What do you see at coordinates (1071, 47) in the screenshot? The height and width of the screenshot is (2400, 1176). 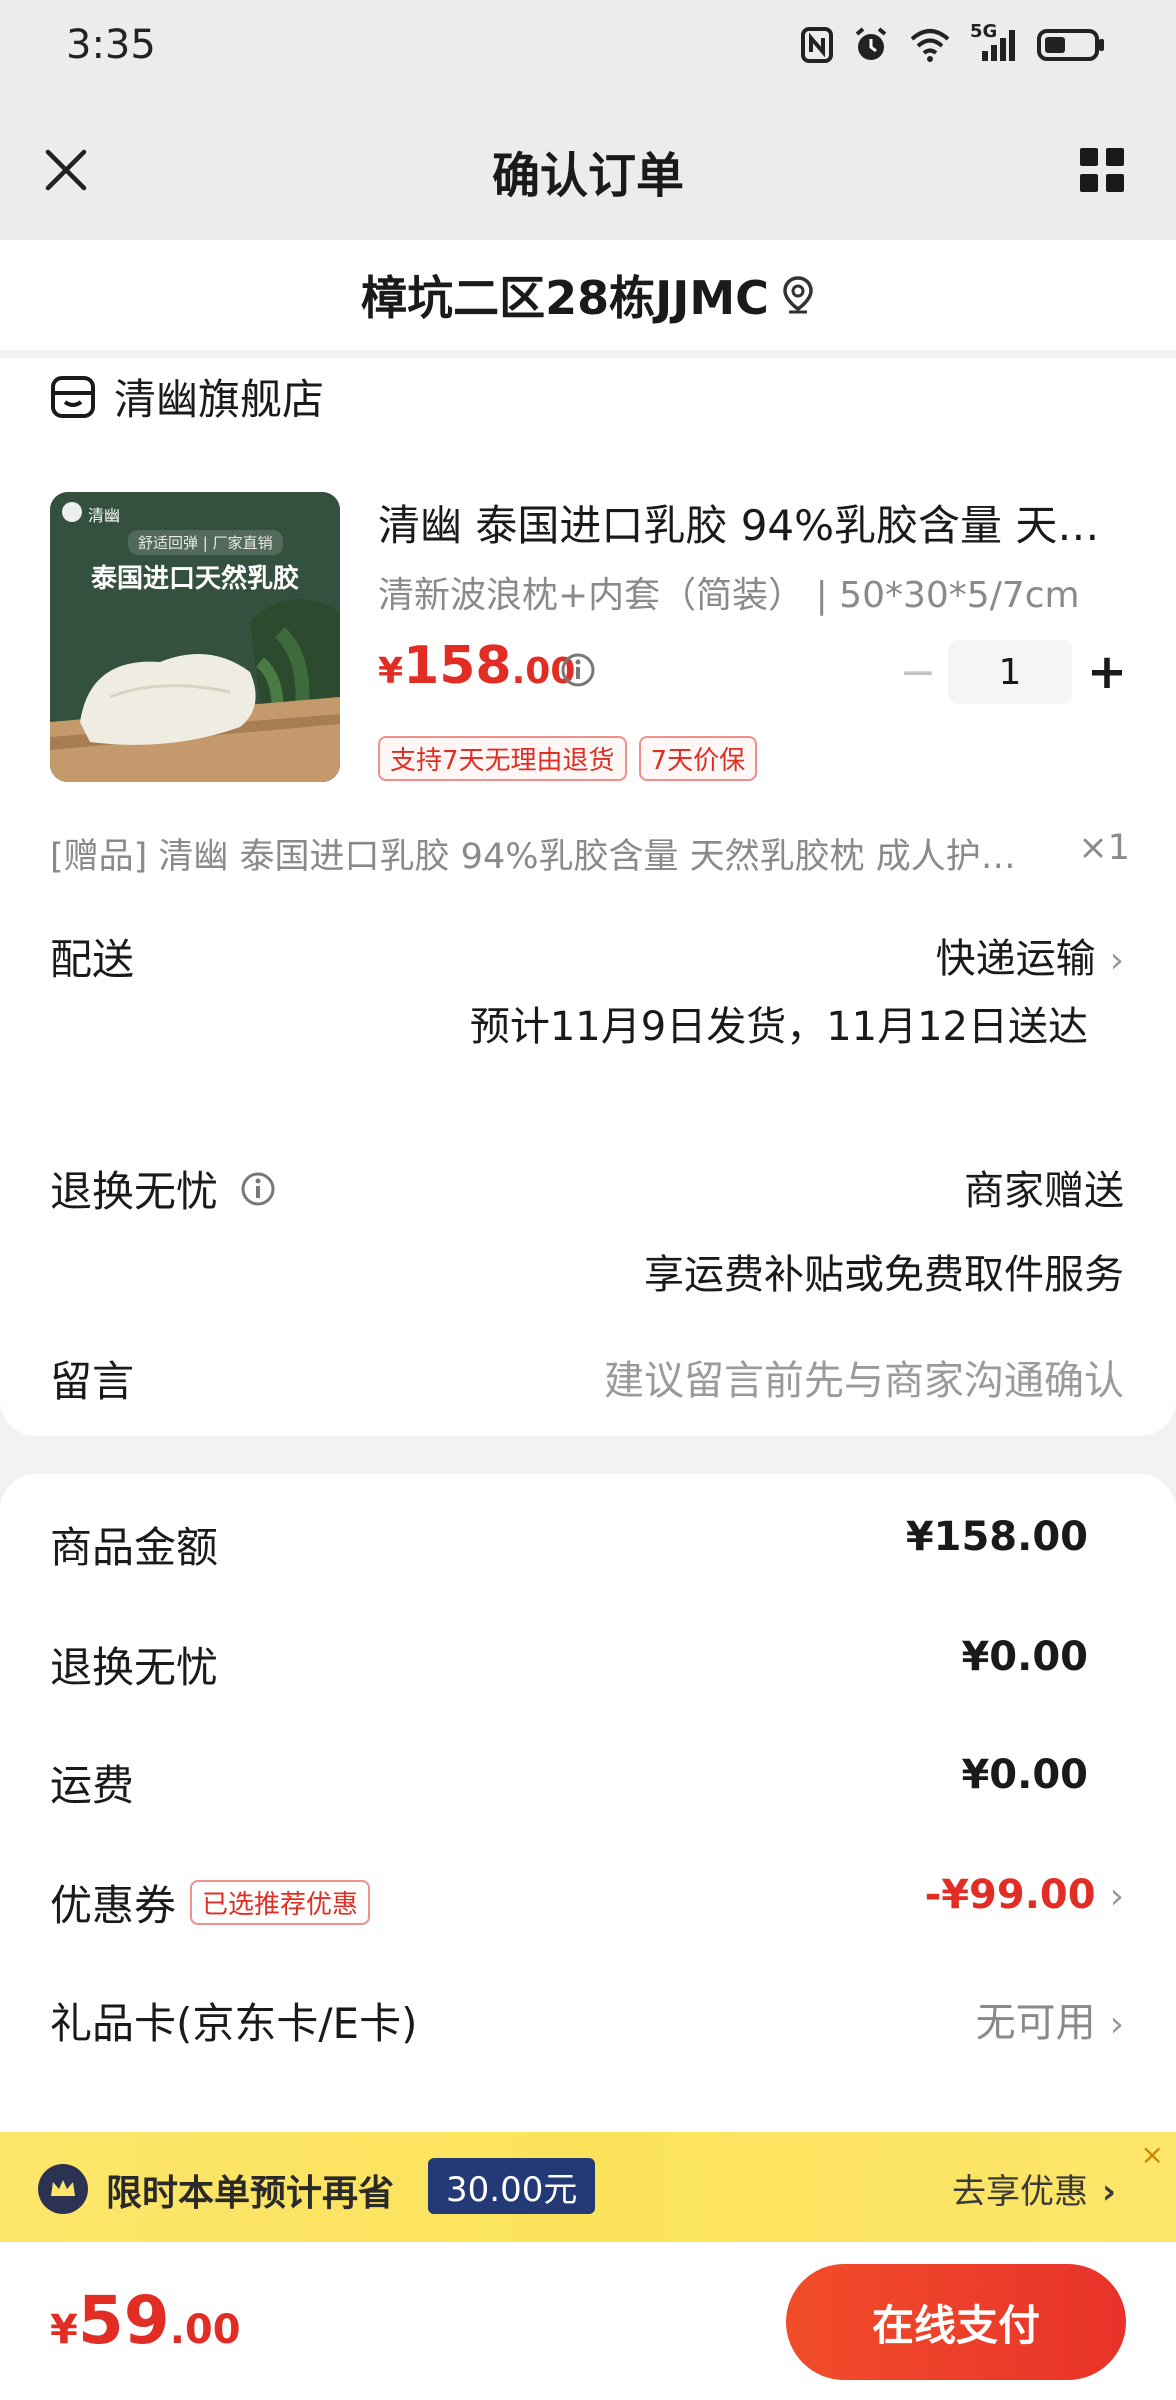 I see `battery-icon` at bounding box center [1071, 47].